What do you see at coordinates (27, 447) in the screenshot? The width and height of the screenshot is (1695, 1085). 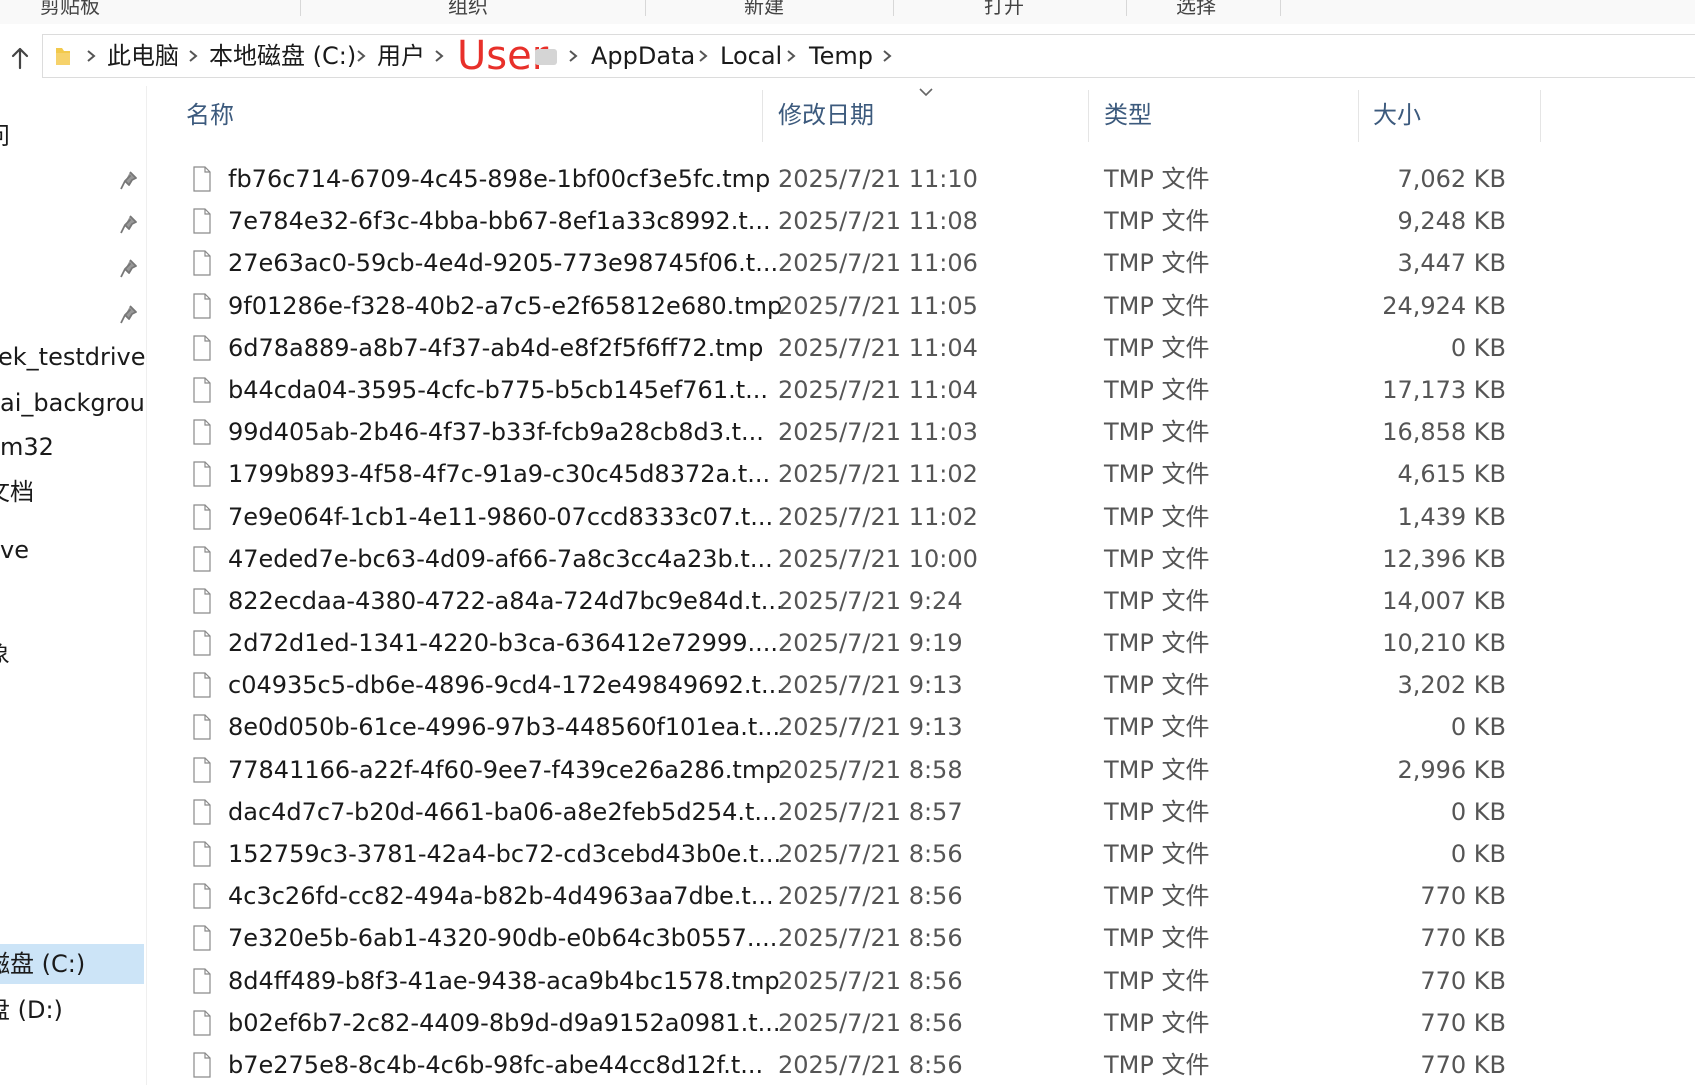 I see `nav-item: m32` at bounding box center [27, 447].